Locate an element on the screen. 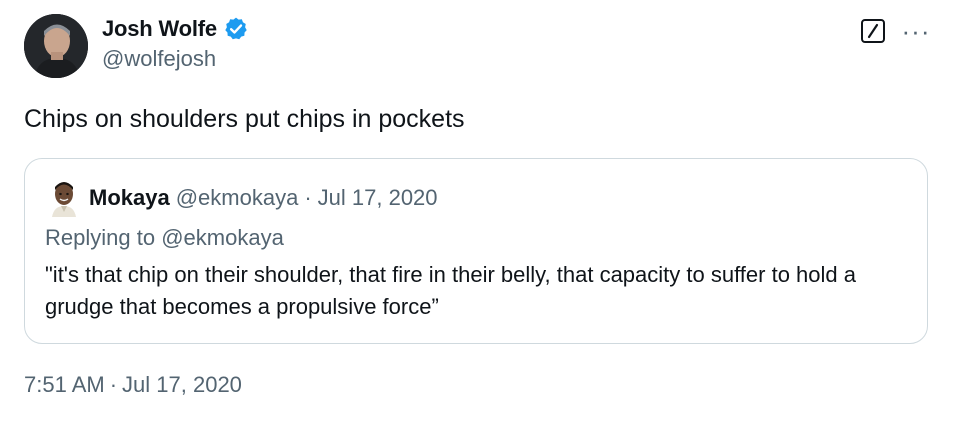 This screenshot has height=422, width=968. tweet-text: Chips on shoulders put chips in pockets is located at coordinates (244, 119).